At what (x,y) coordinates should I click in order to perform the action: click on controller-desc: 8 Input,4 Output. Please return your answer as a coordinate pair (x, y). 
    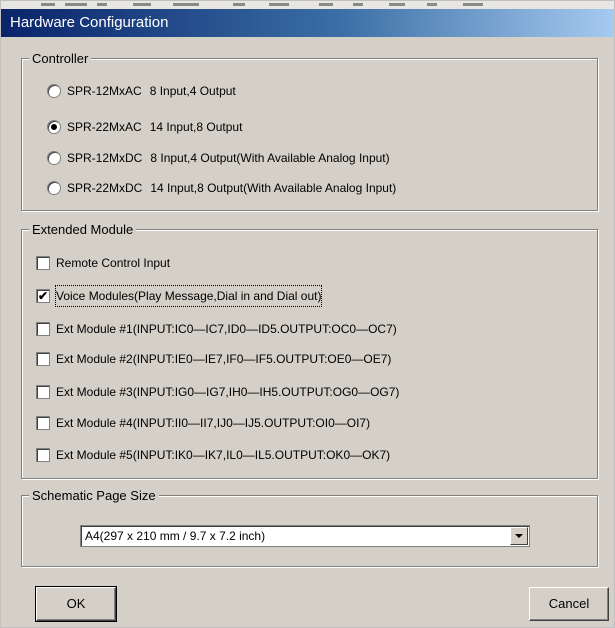
    Looking at the image, I should click on (192, 91).